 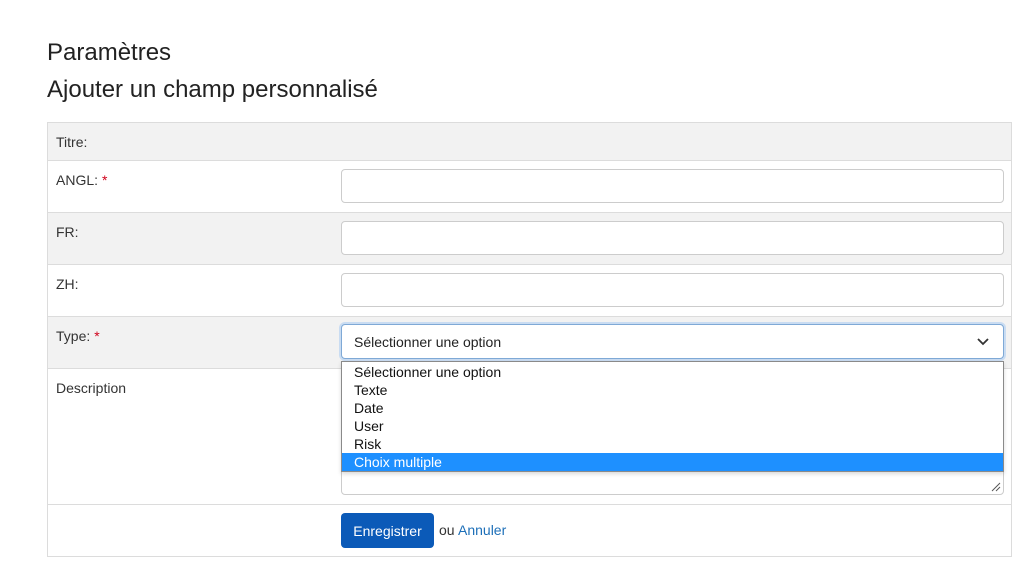 I want to click on dropdown-option: User, so click(x=672, y=426).